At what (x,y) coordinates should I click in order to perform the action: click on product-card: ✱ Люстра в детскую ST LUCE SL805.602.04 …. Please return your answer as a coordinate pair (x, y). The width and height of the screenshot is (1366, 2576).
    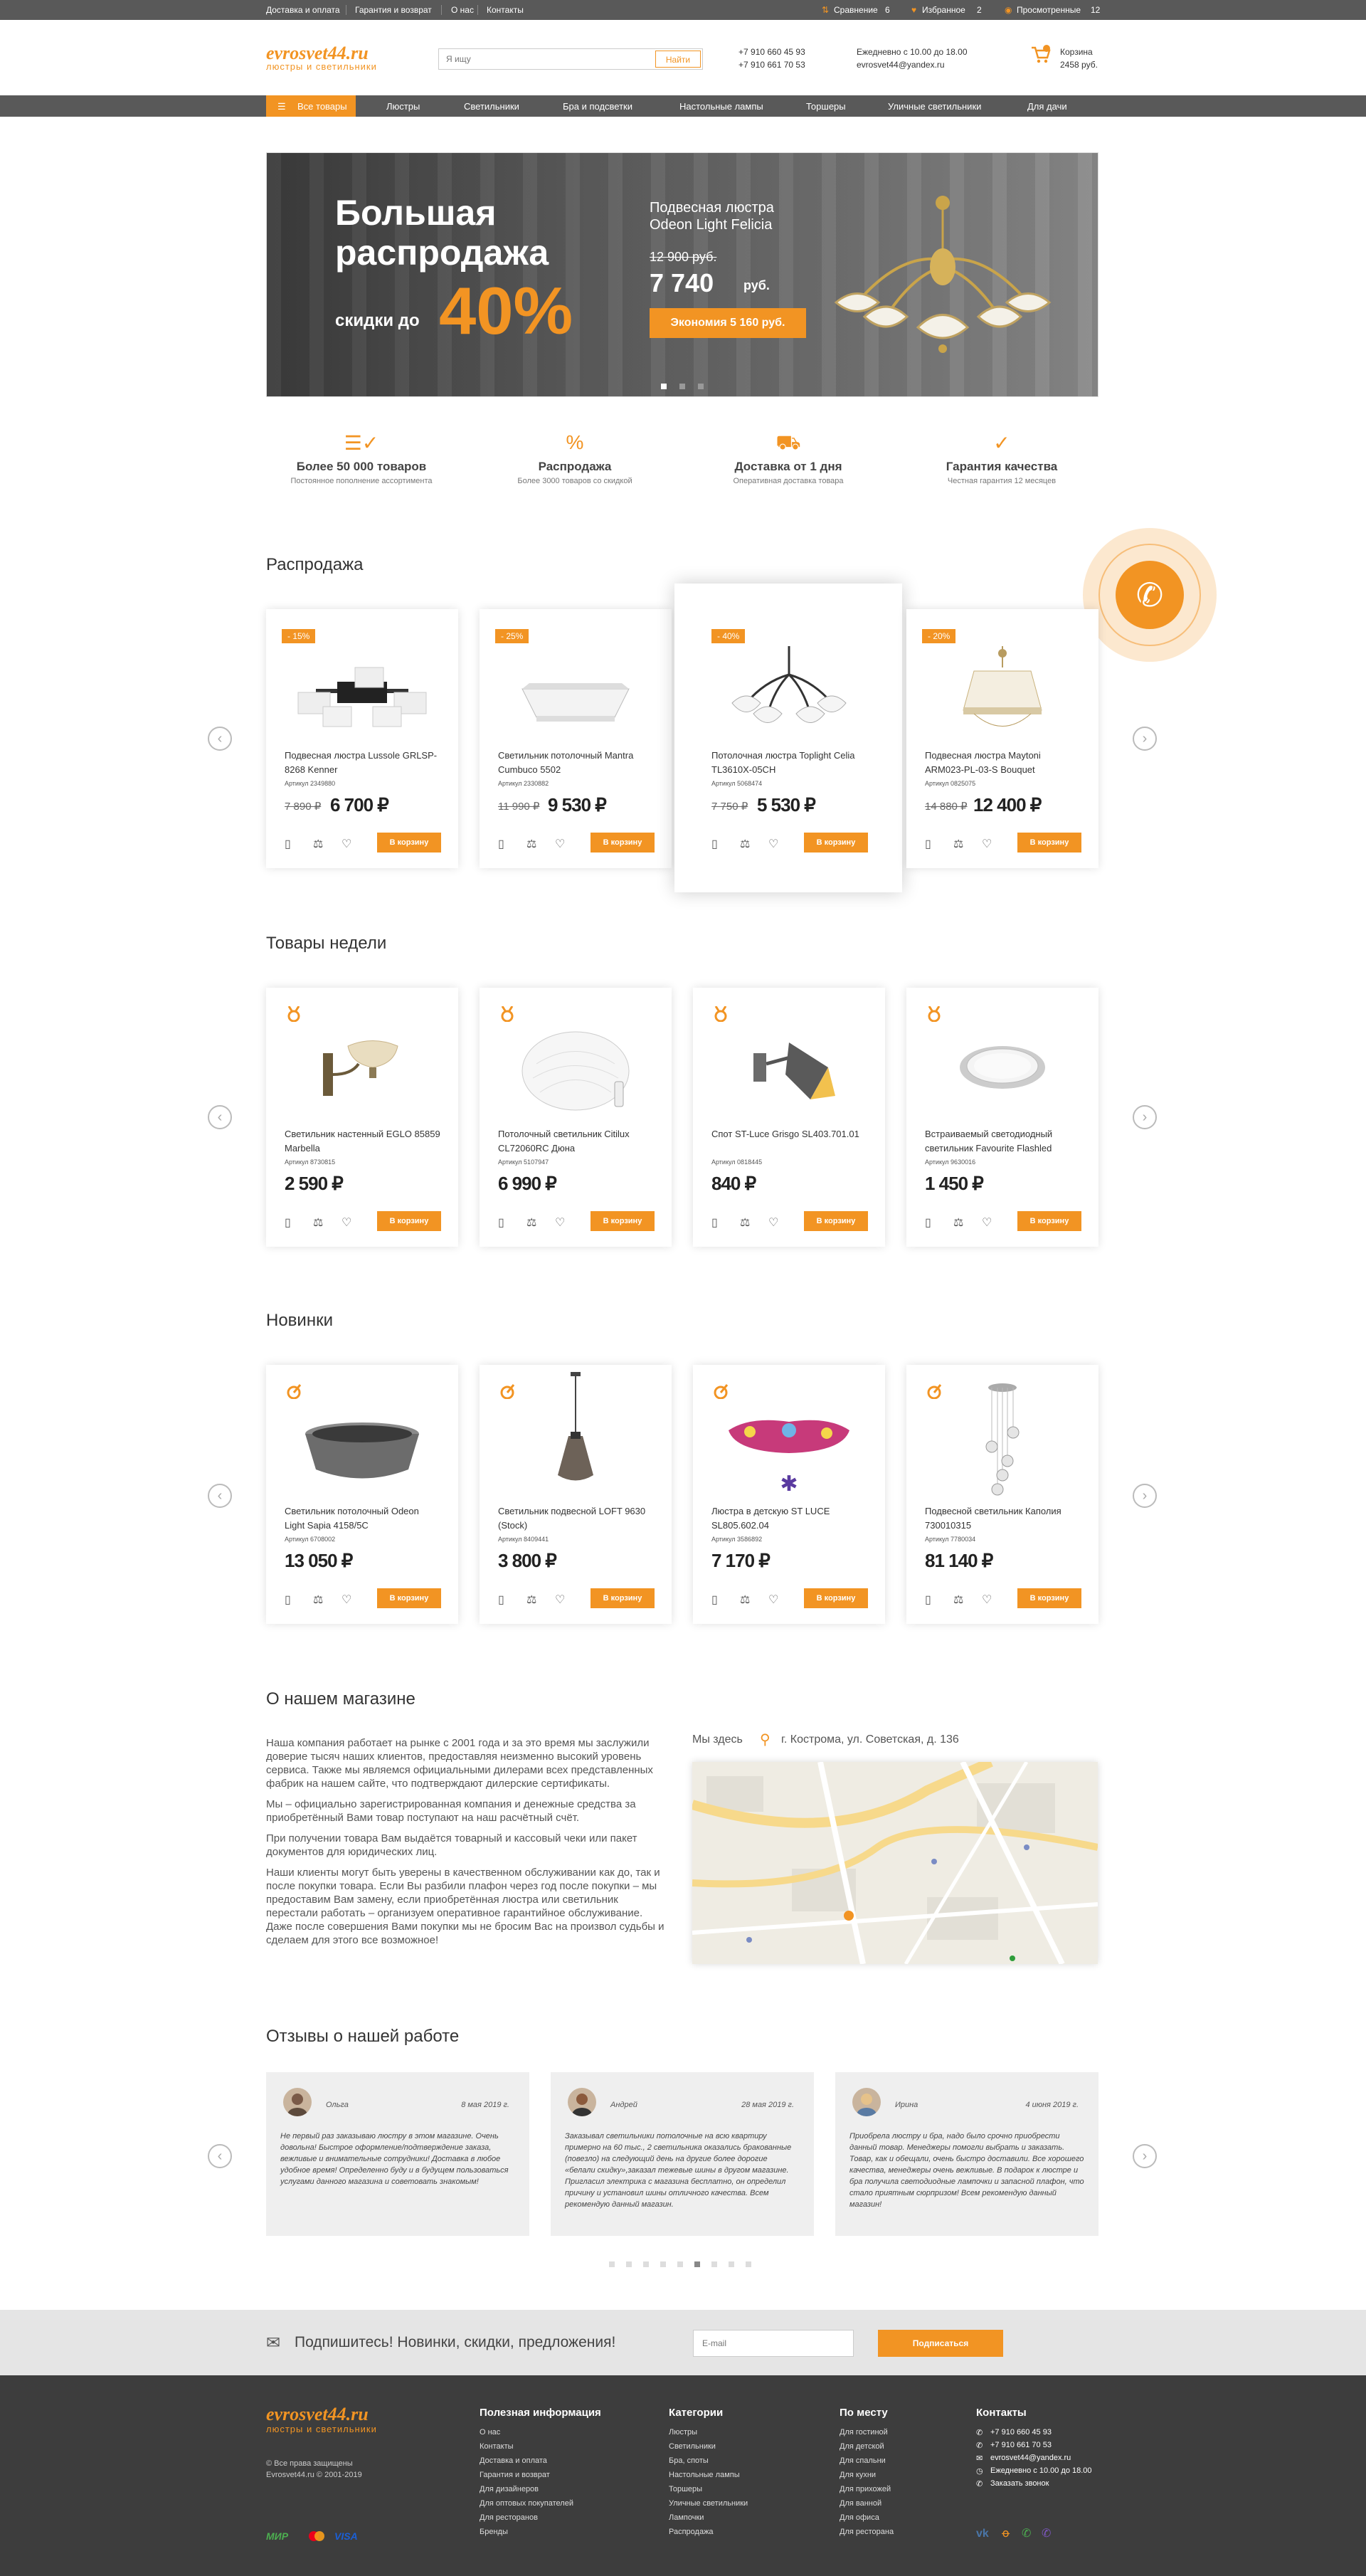
    Looking at the image, I should click on (789, 1495).